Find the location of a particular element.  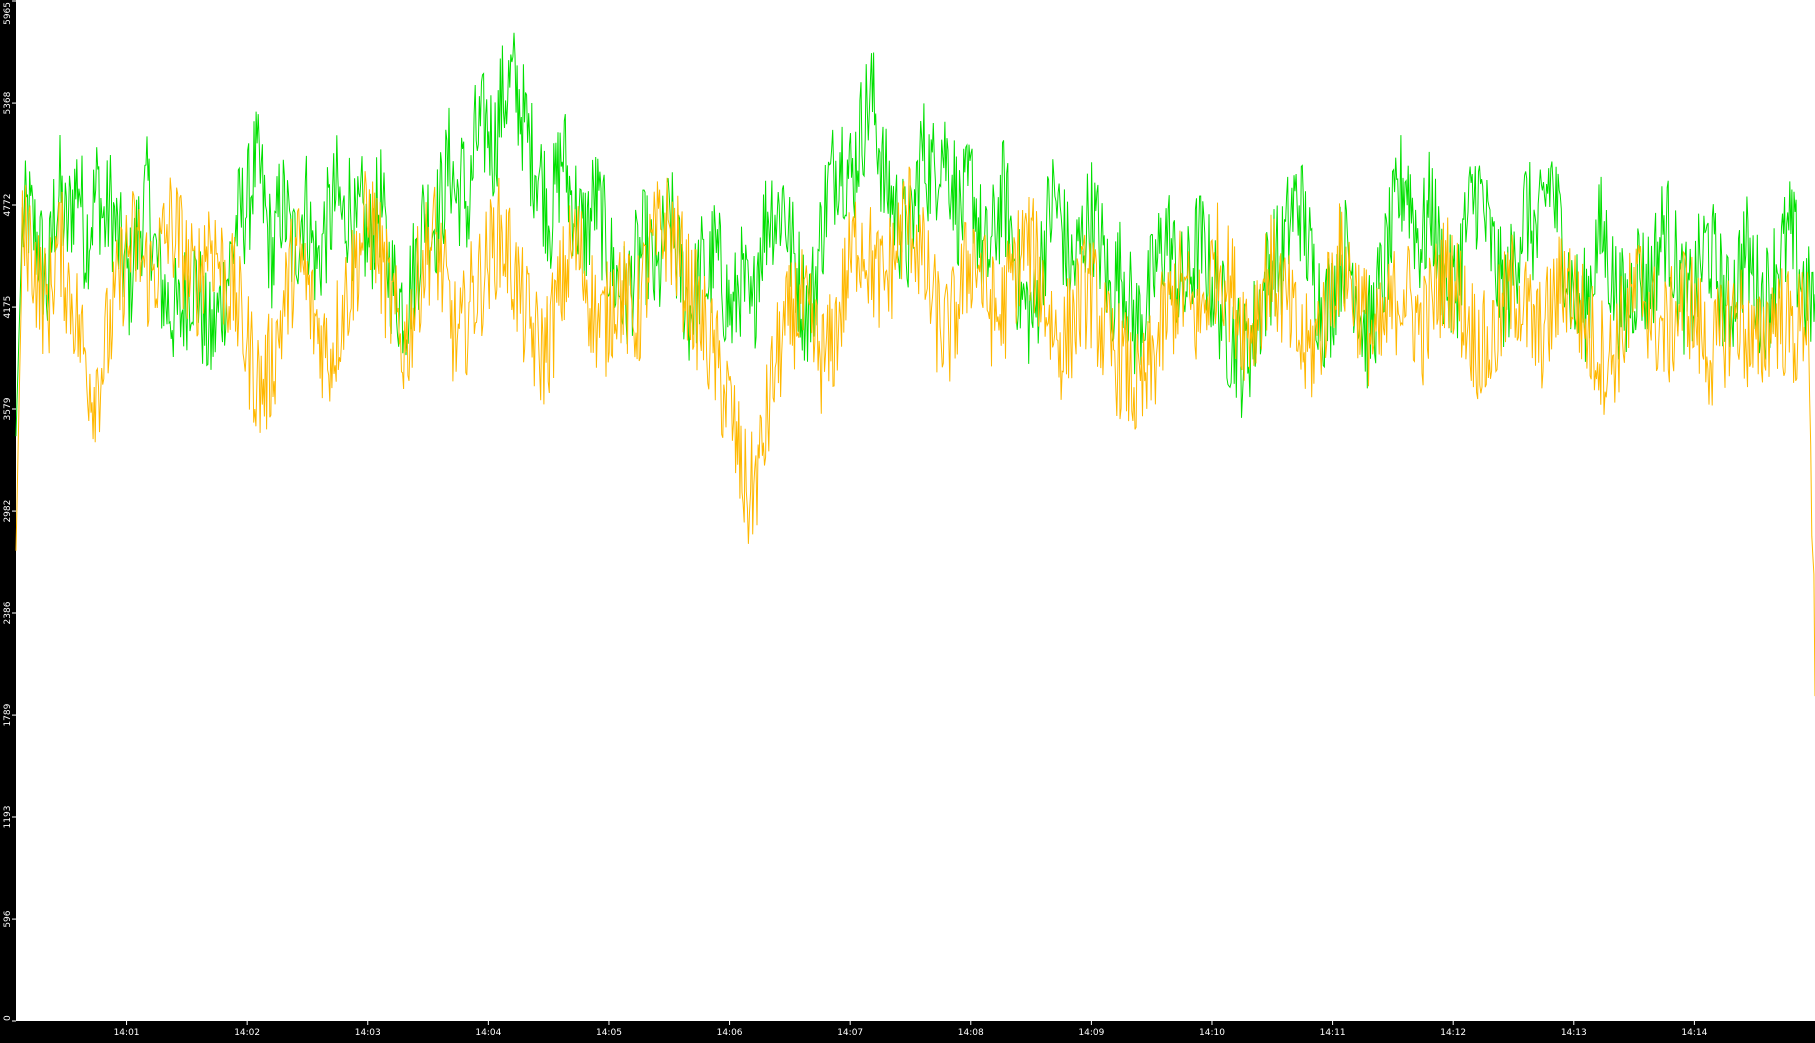

y-tick-label: 596 is located at coordinates (8, 918).